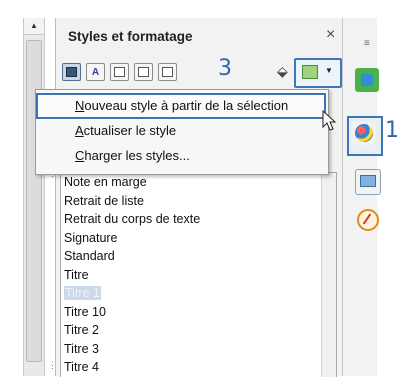 This screenshot has width=407, height=377. Describe the element at coordinates (130, 130) in the screenshot. I see `menu-item-label: ctualiser le style` at that location.